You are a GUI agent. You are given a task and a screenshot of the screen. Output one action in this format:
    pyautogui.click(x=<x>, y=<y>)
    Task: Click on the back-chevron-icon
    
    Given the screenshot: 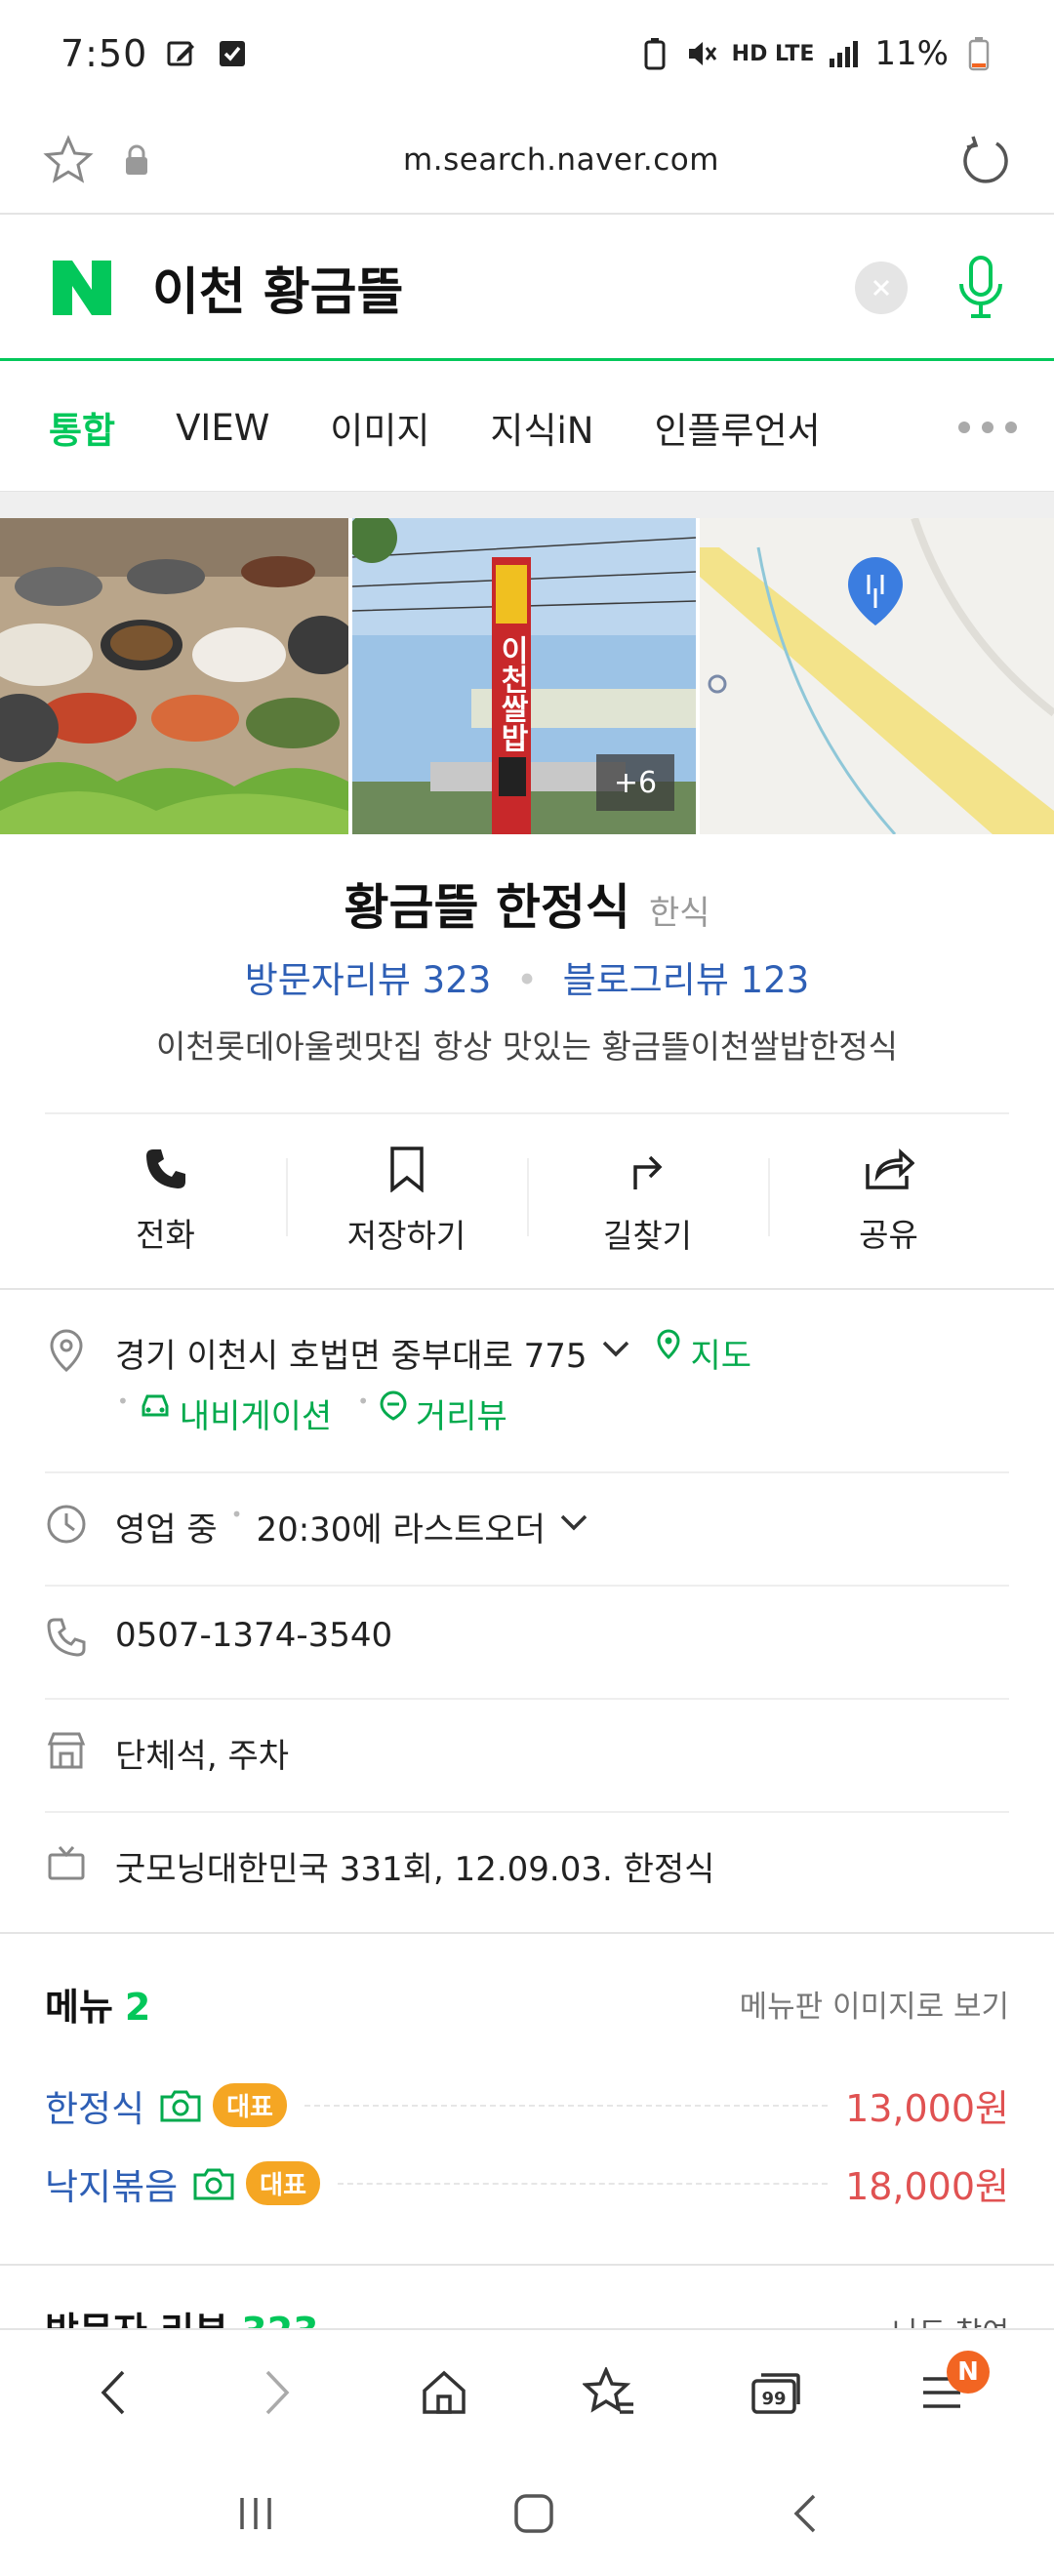 What is the action you would take?
    pyautogui.click(x=804, y=2513)
    